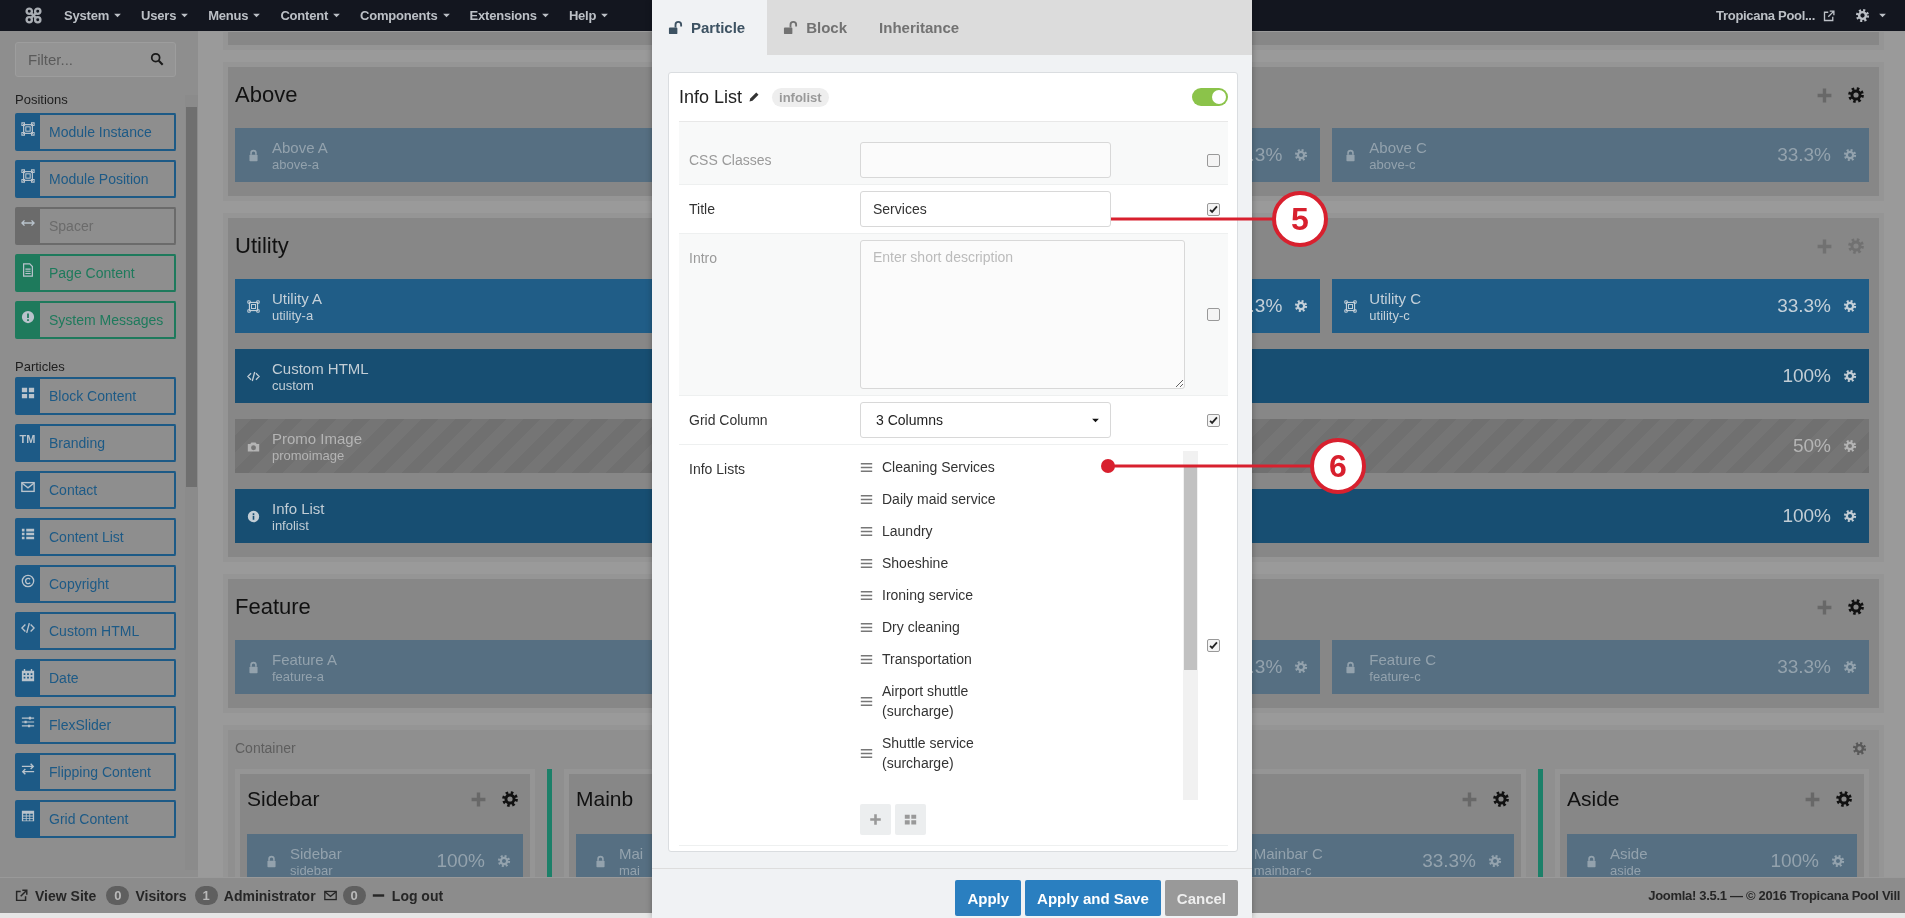  What do you see at coordinates (1395, 298) in the screenshot?
I see `block-title: Utility C` at bounding box center [1395, 298].